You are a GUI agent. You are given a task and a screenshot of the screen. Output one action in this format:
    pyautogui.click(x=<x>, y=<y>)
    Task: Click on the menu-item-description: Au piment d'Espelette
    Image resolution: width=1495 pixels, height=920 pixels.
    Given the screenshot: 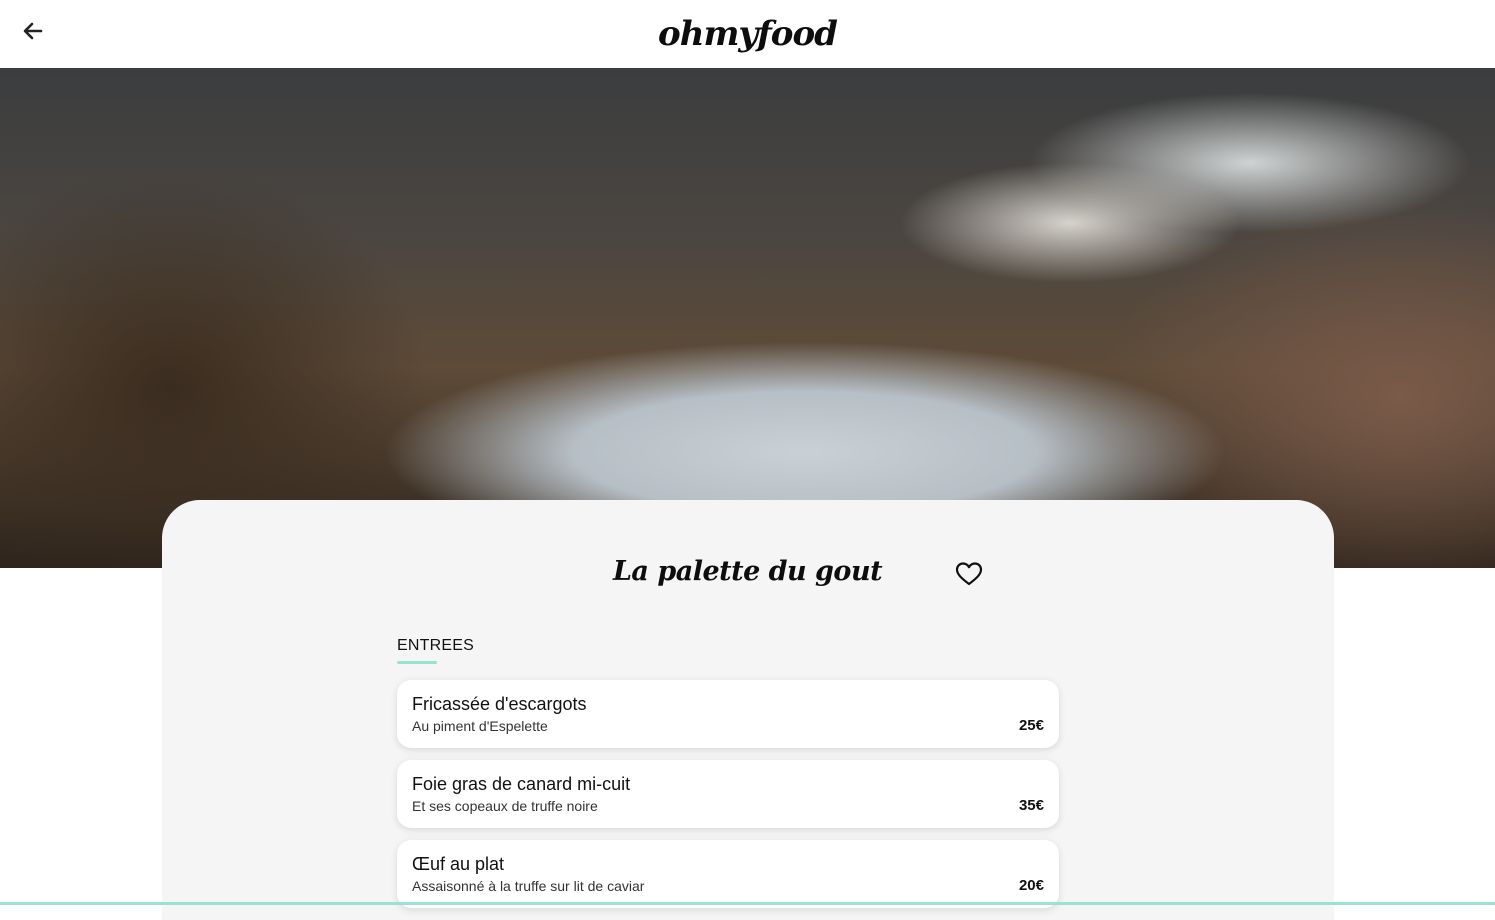 What is the action you would take?
    pyautogui.click(x=480, y=726)
    